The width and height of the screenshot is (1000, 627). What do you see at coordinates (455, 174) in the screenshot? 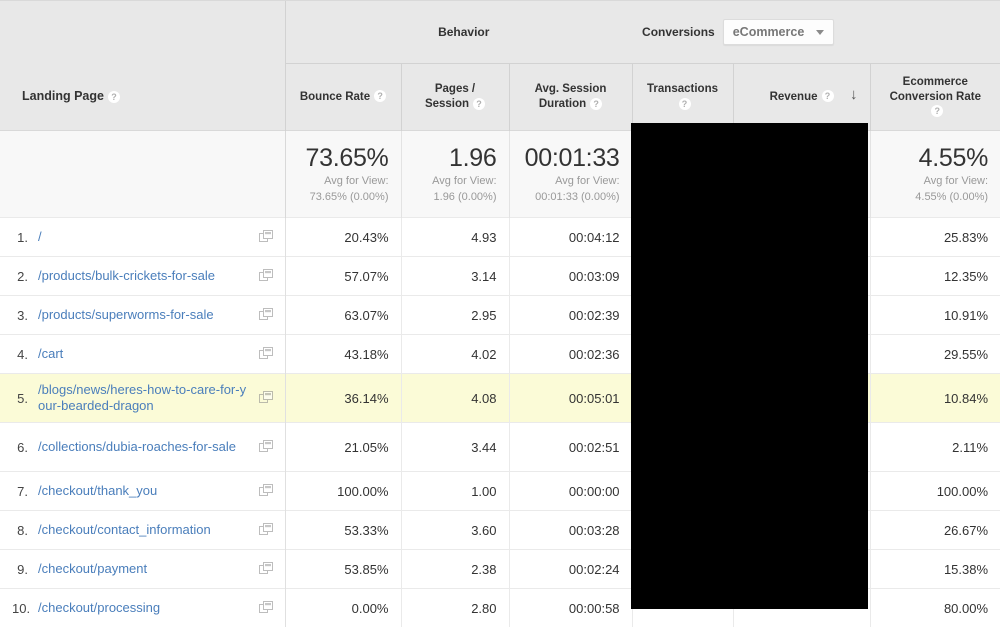
I see `summary-pages-session: 1.96 Avg for View: 1.96 (0.00%)` at bounding box center [455, 174].